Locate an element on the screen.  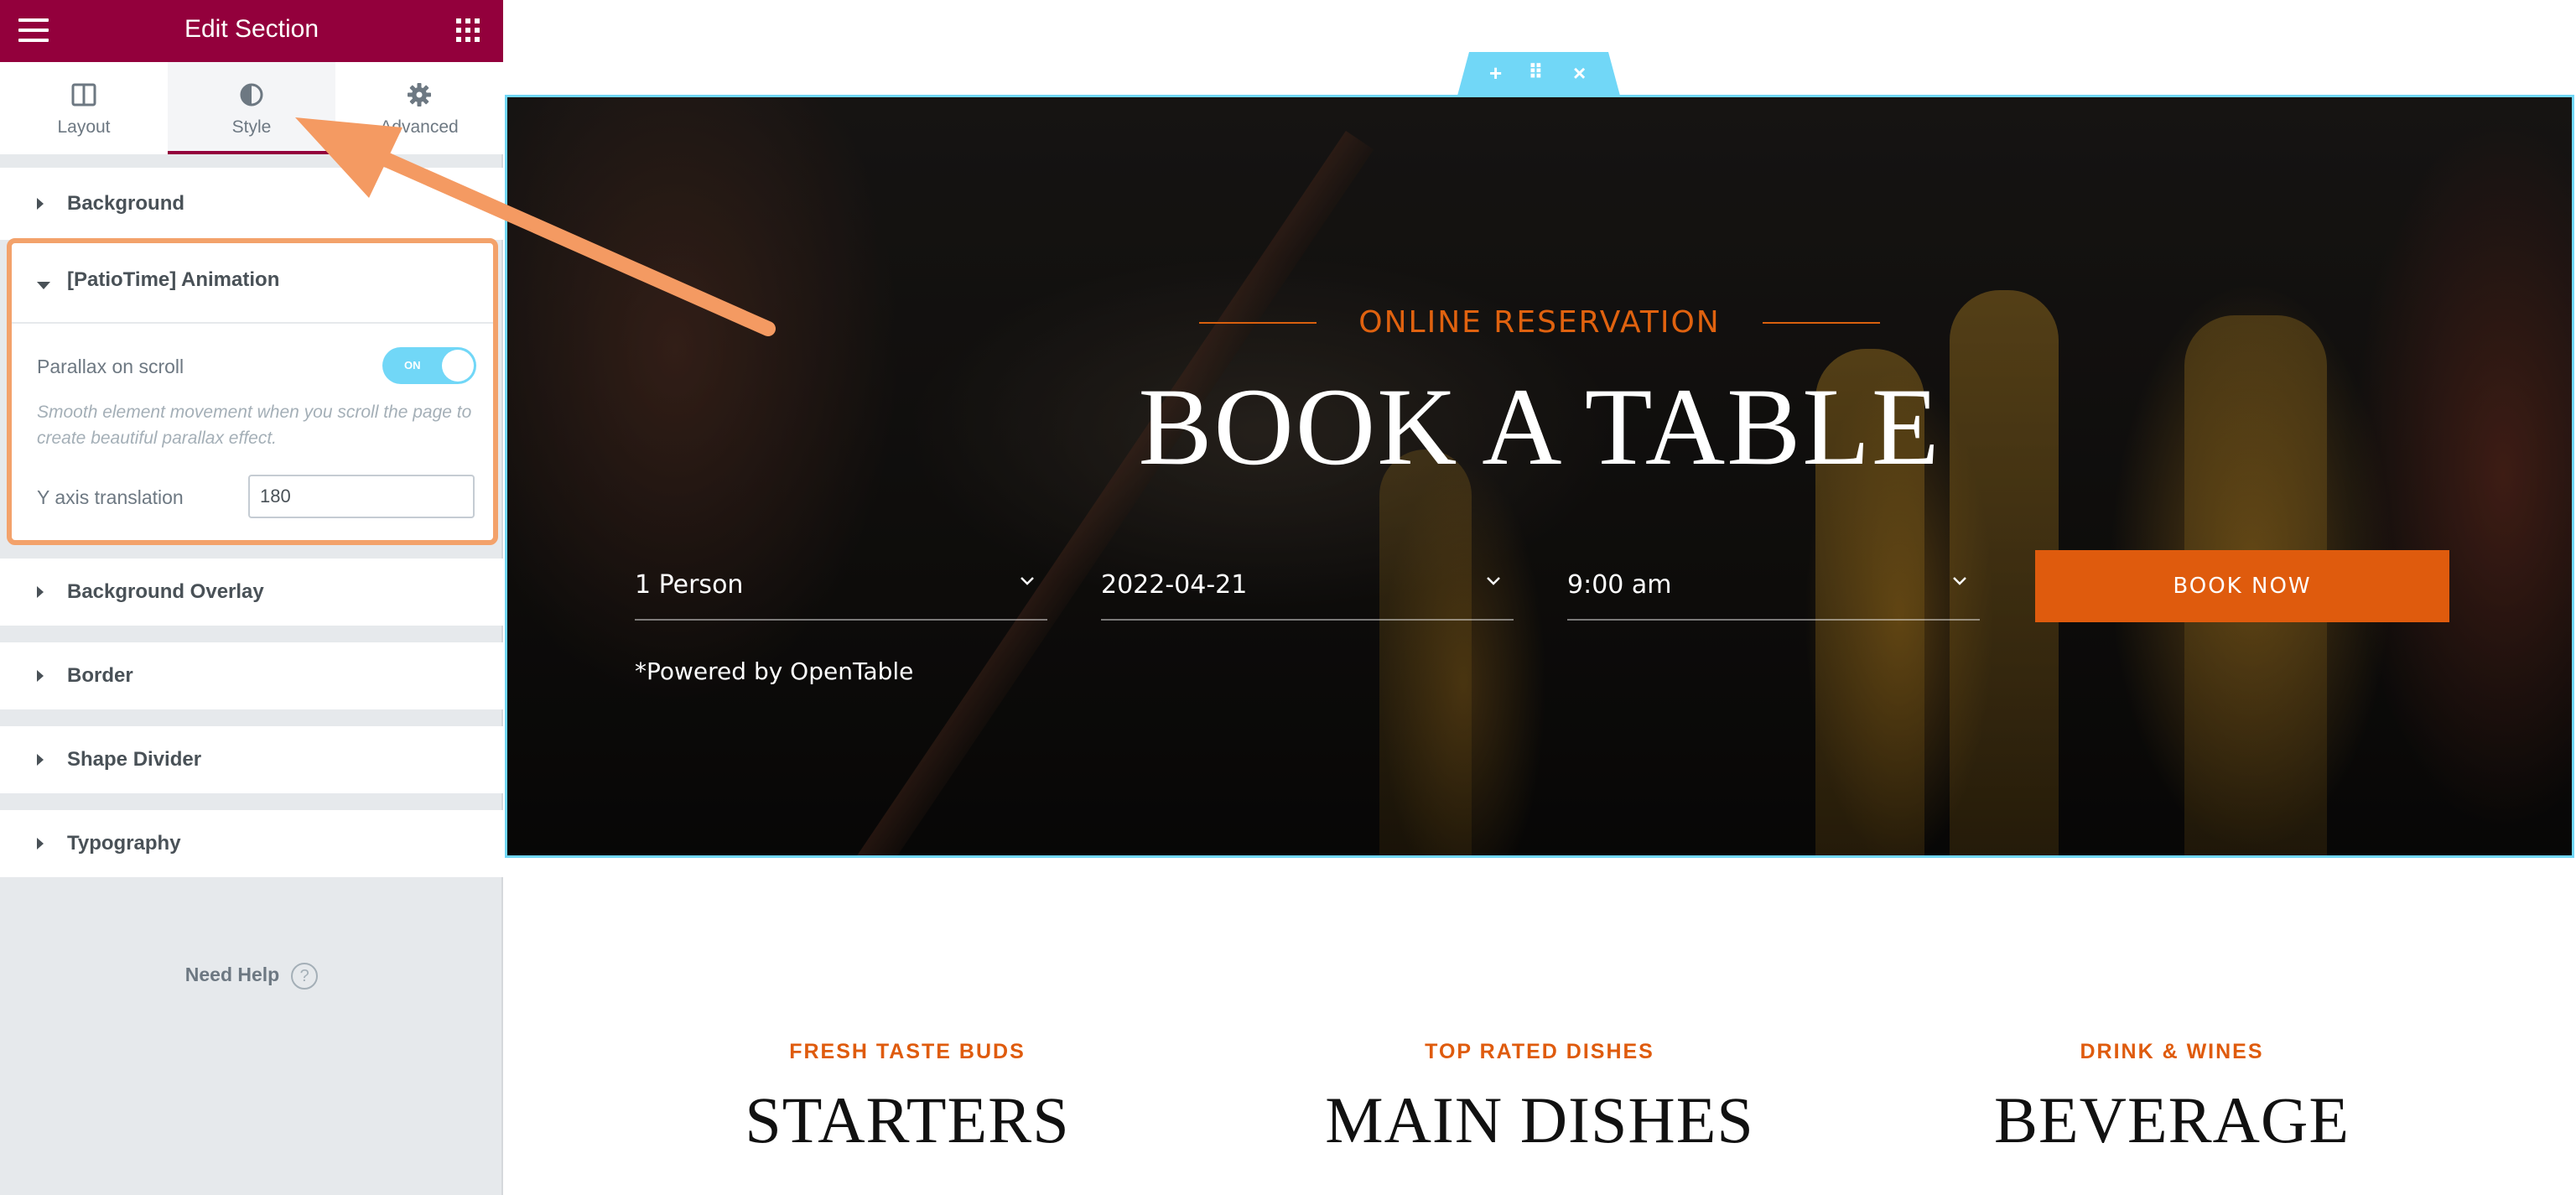
section-header: Background is located at coordinates (251, 204).